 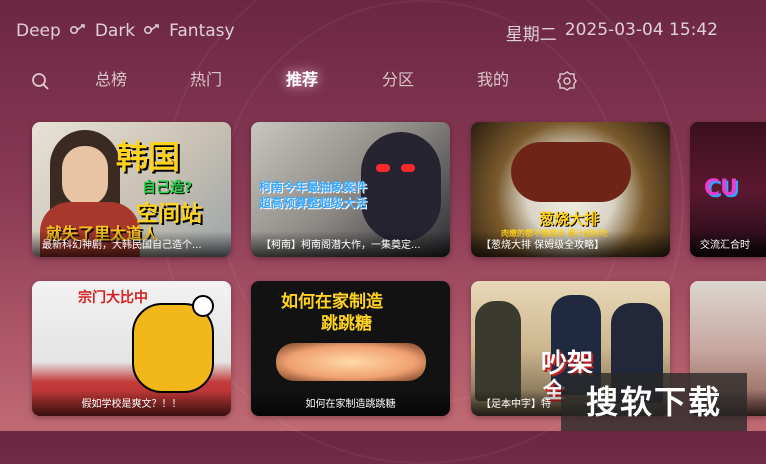 I want to click on video-card: 葱烧大排 肉嫩的都不像猪肉 酱汁超好吃 【葱烧大排 保姆级全攻略】, so click(x=570, y=189).